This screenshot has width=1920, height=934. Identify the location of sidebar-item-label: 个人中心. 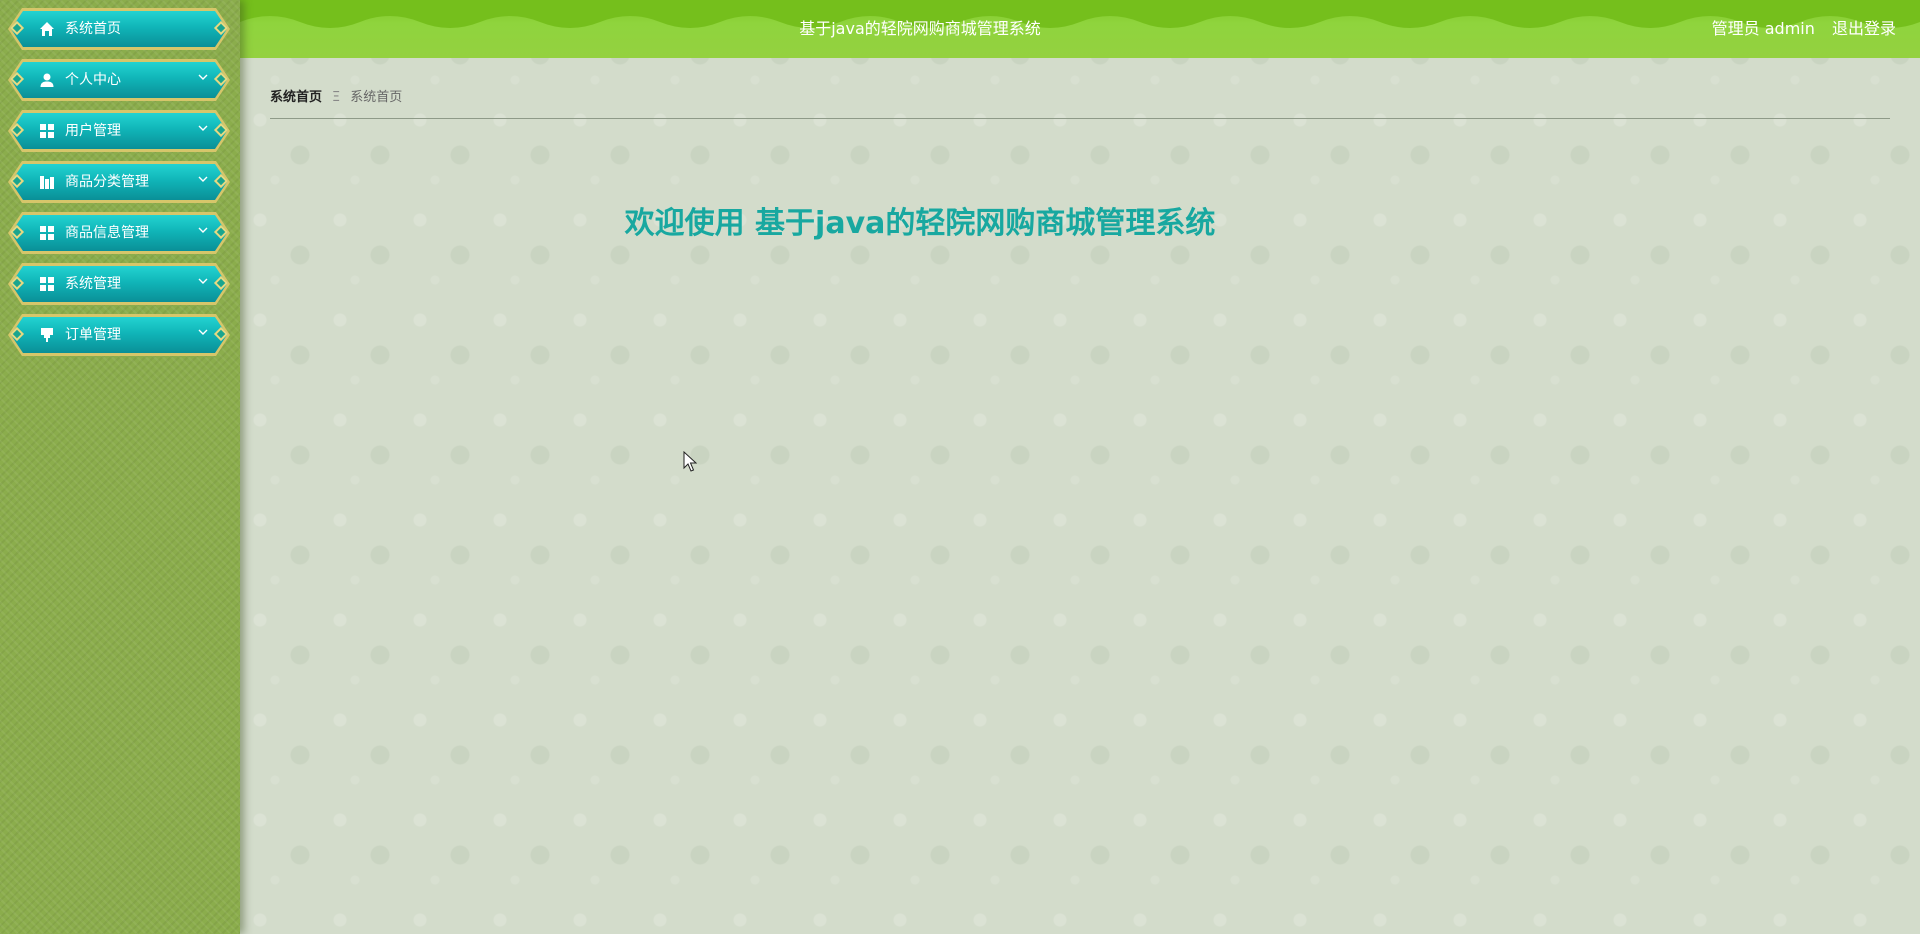
(93, 80).